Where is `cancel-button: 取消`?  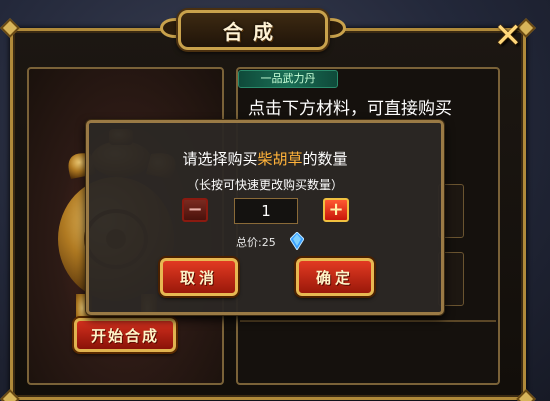
cancel-button: 取消 is located at coordinates (199, 277).